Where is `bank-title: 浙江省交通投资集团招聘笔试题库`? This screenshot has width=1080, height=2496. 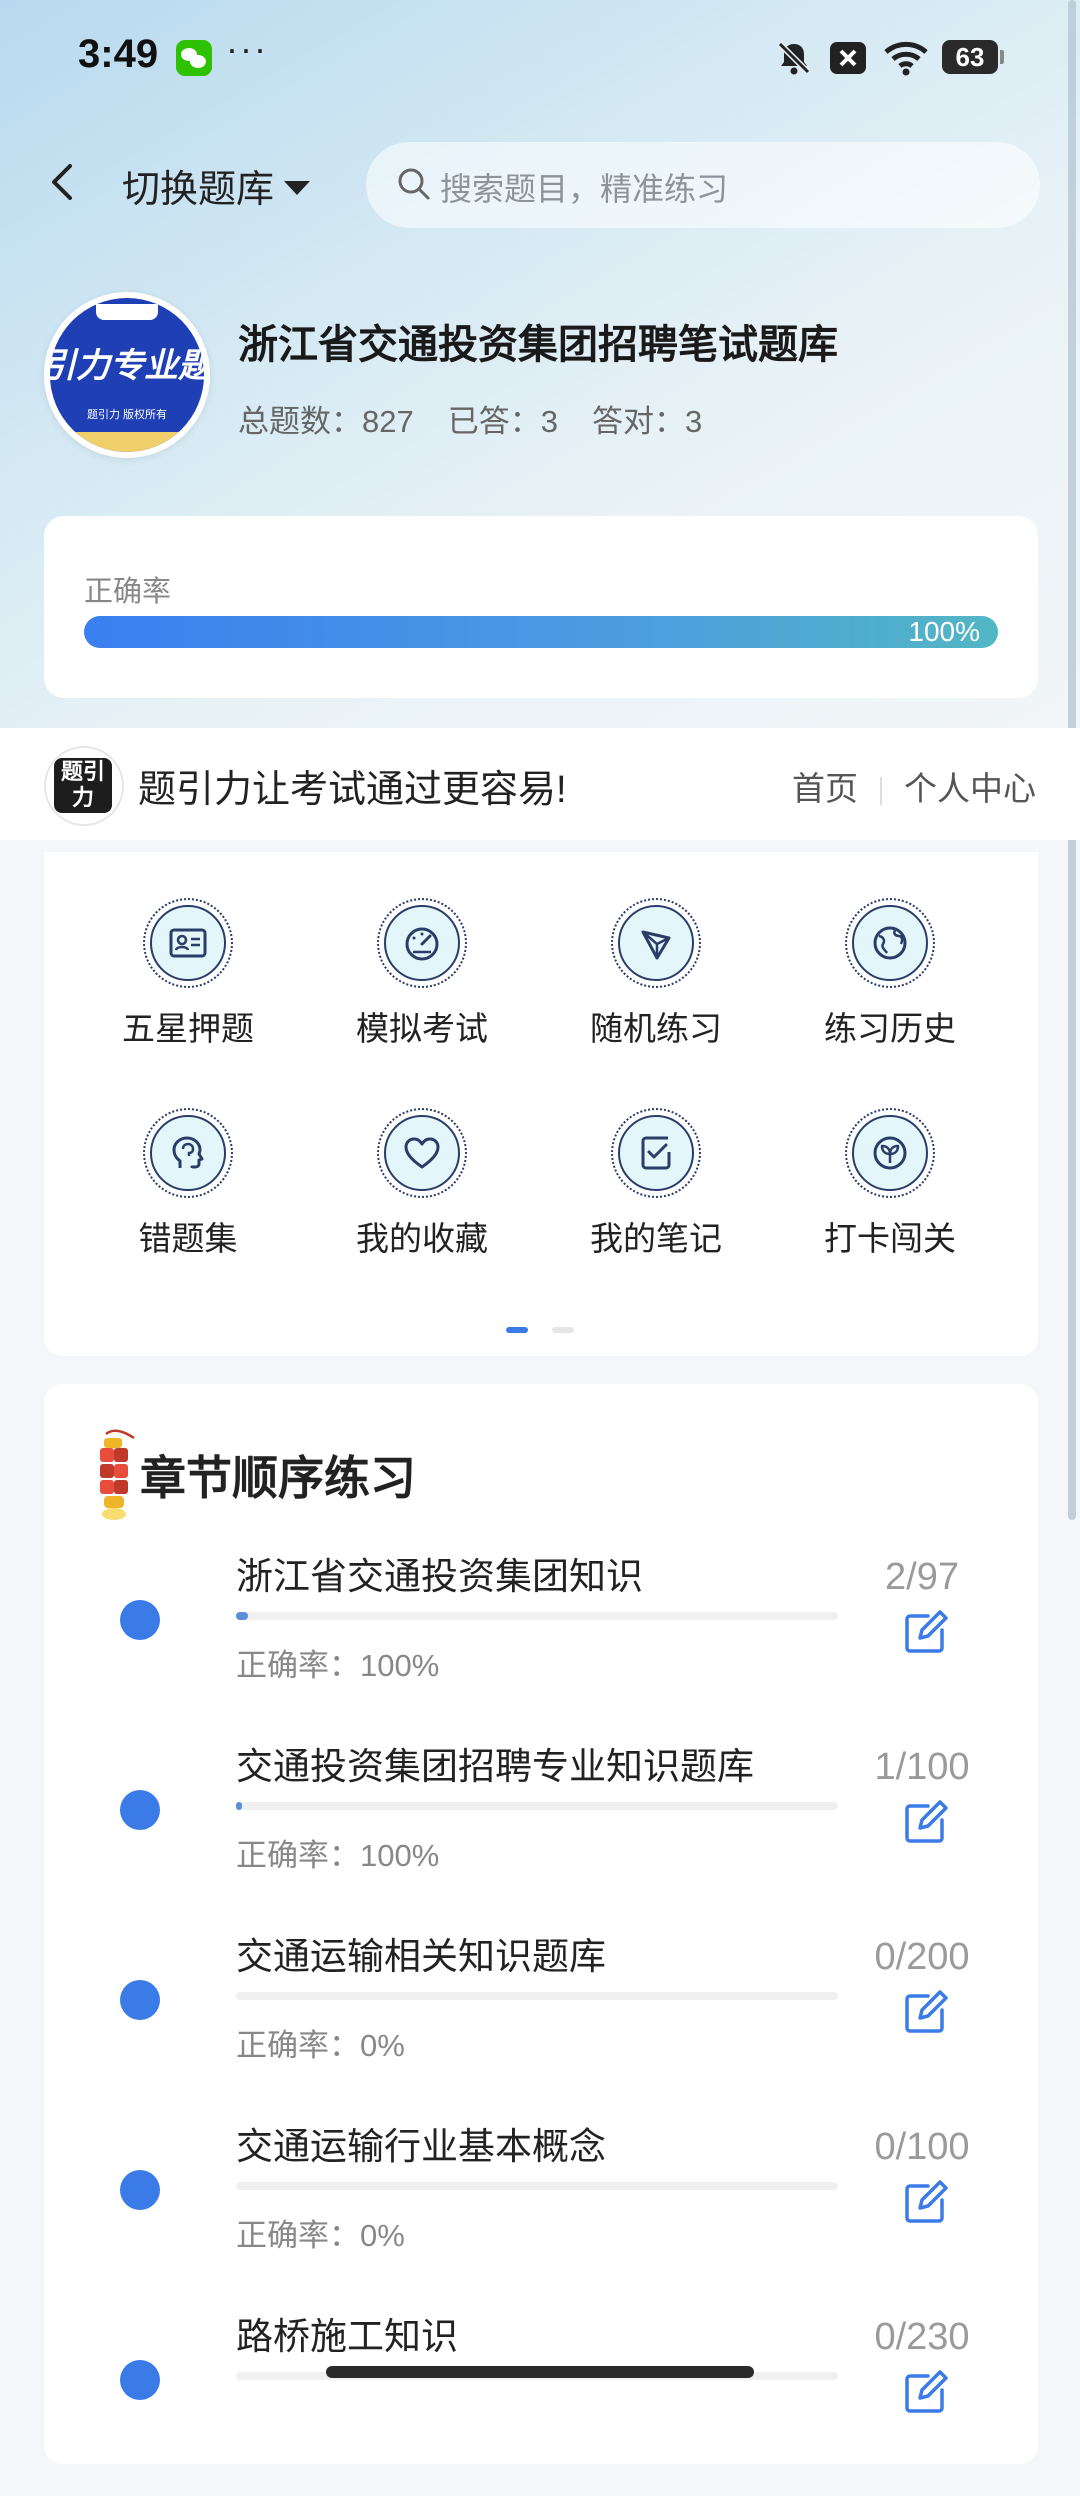 bank-title: 浙江省交通投资集团招聘笔试题库 is located at coordinates (538, 345).